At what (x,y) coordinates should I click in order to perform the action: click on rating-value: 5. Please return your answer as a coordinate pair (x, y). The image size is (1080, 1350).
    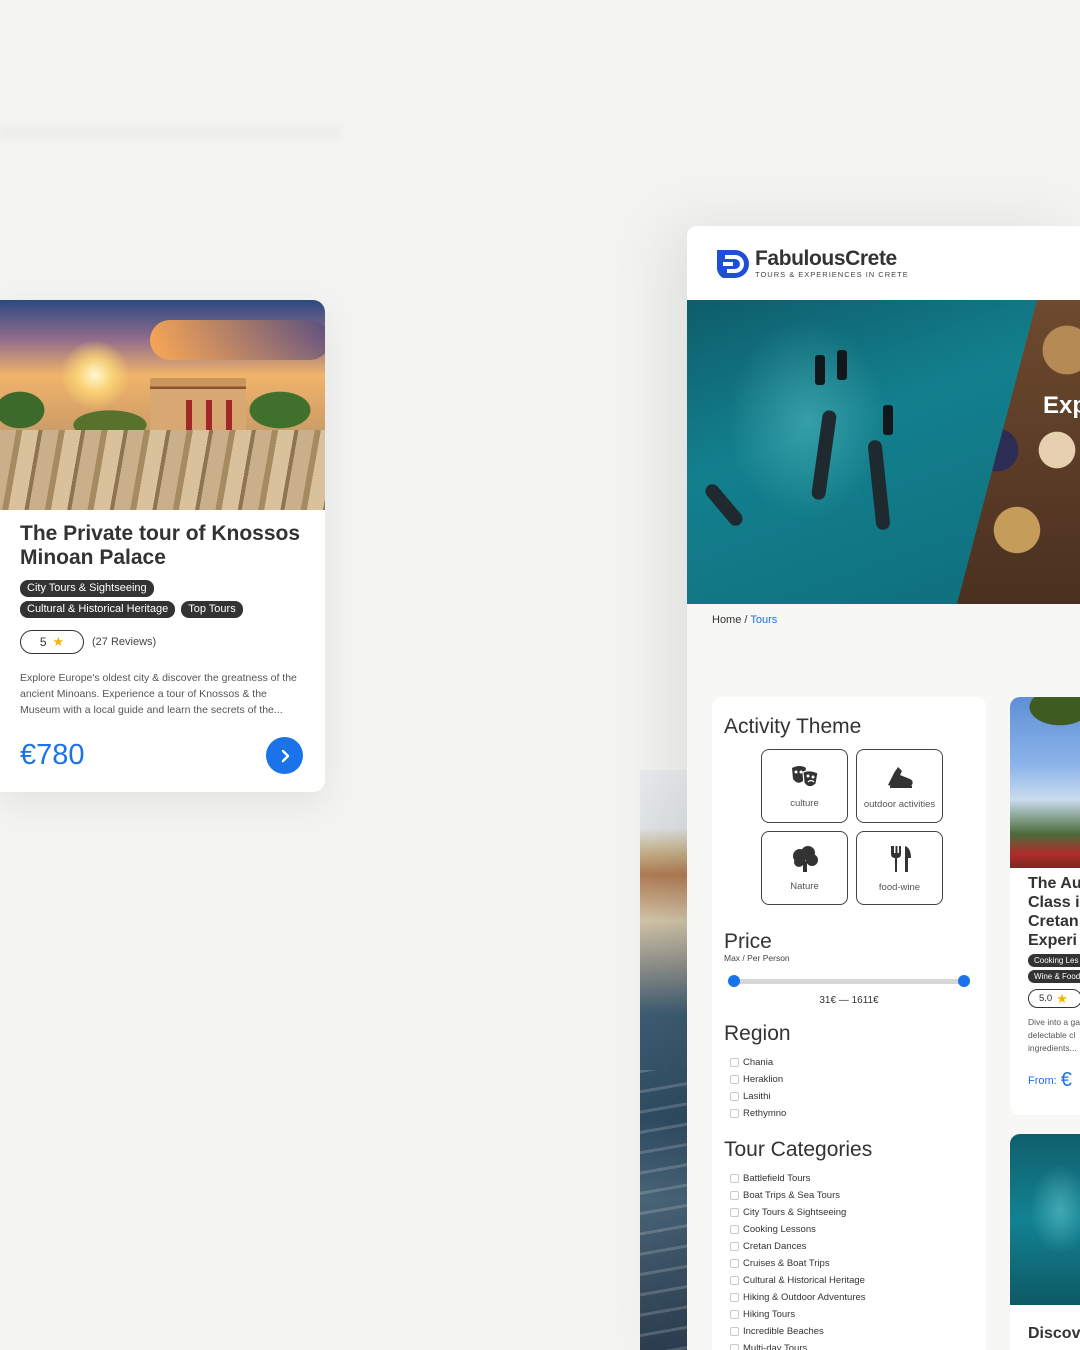
    Looking at the image, I should click on (43, 642).